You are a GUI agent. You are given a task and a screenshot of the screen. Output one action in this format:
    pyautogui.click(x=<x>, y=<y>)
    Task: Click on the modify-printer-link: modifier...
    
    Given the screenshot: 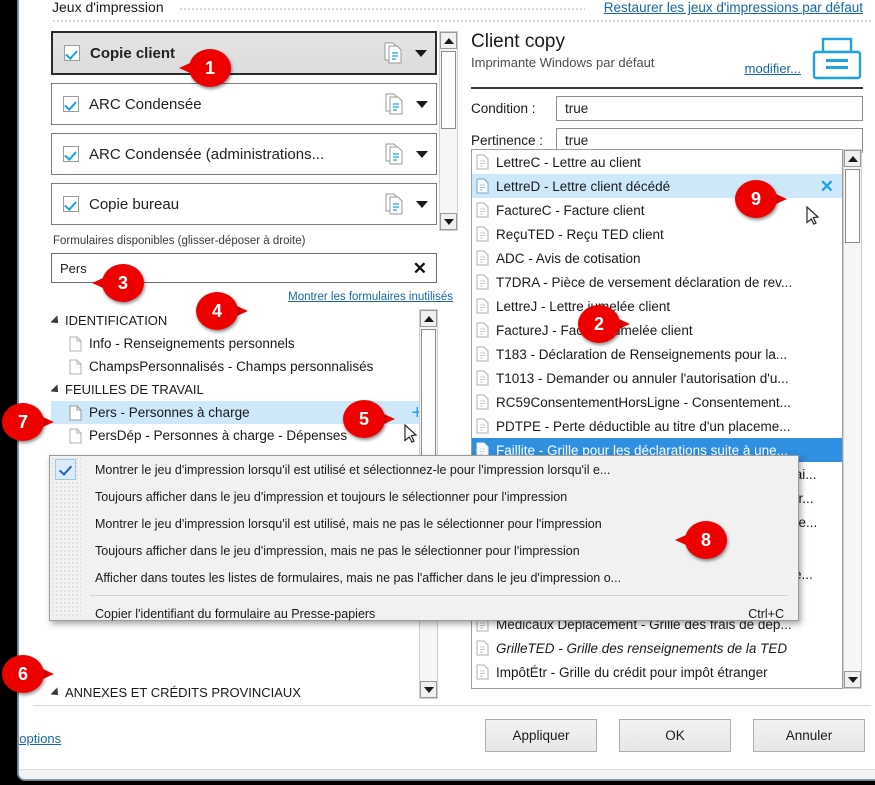 What is the action you would take?
    pyautogui.click(x=773, y=68)
    